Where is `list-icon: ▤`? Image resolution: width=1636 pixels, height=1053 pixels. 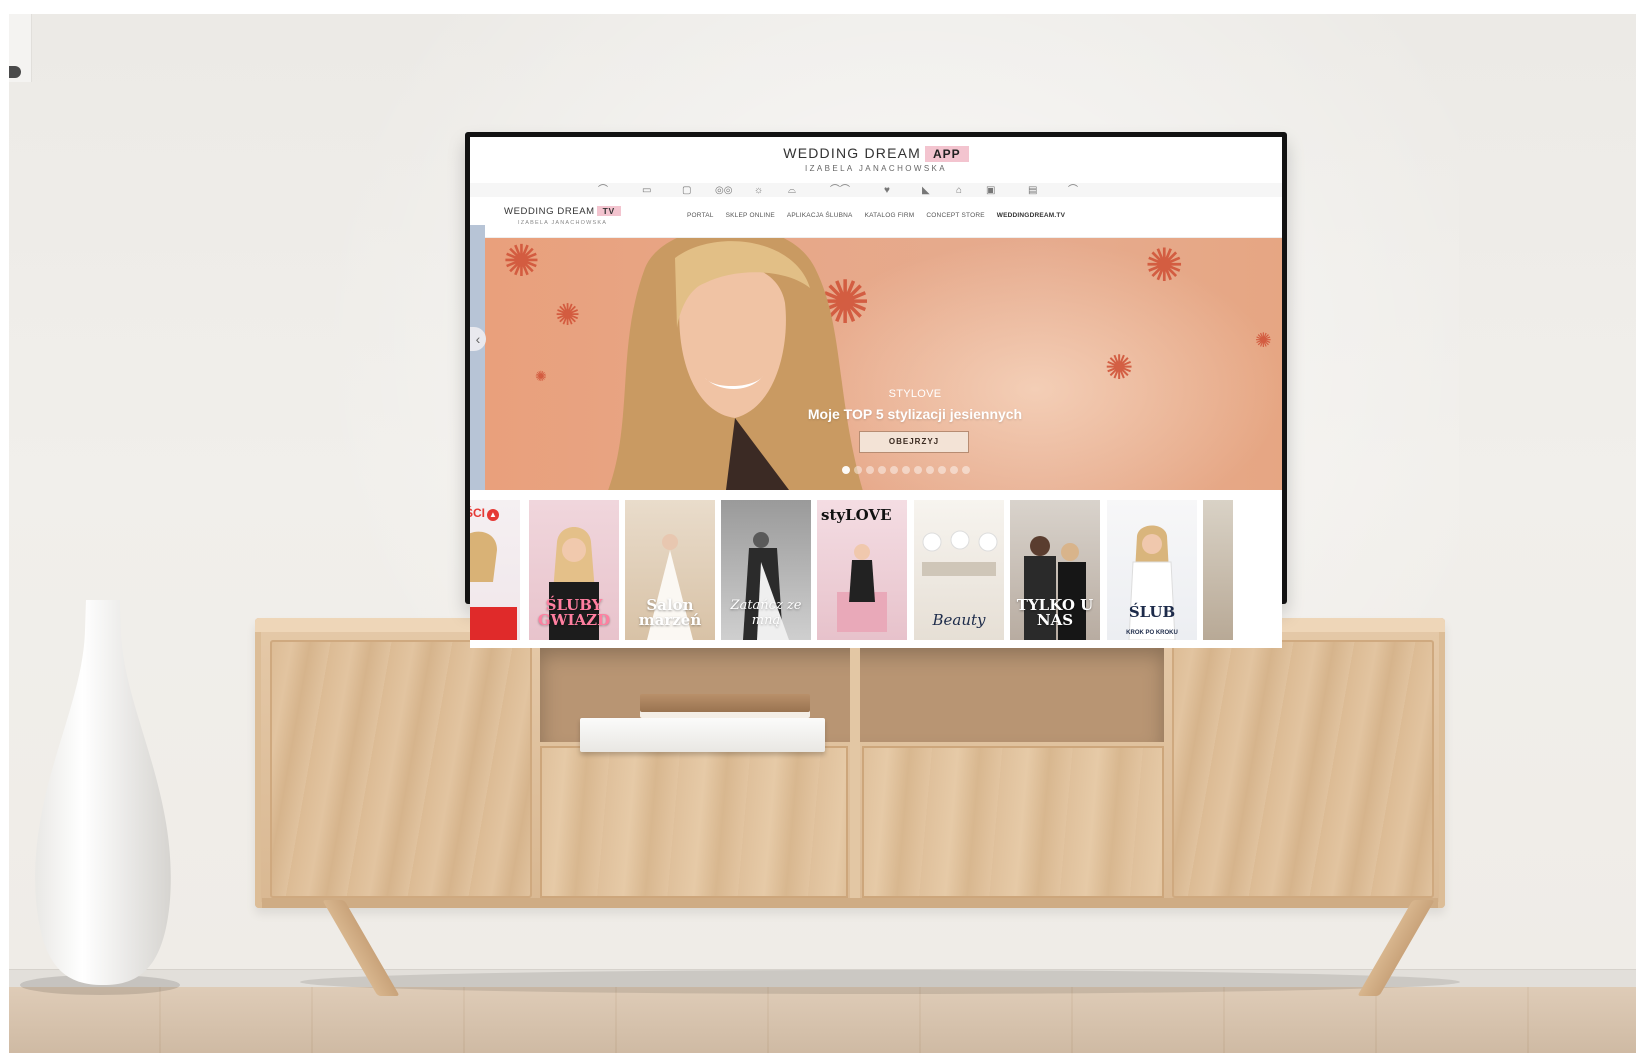 list-icon: ▤ is located at coordinates (1032, 191).